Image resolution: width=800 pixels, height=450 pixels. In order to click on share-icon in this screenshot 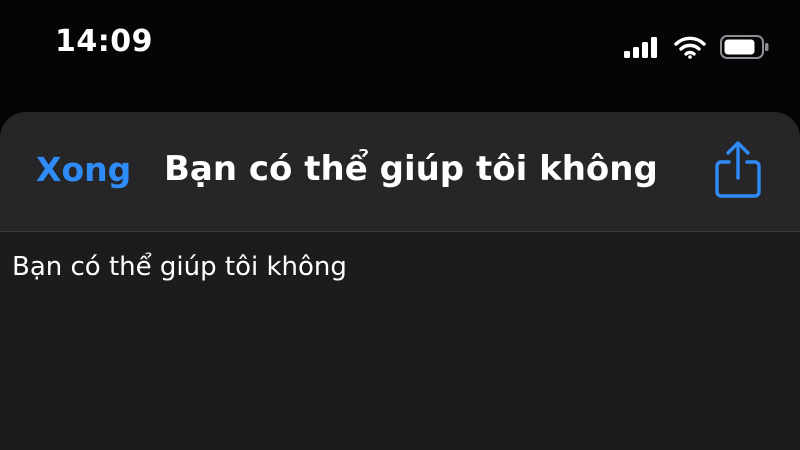, I will do `click(738, 172)`.